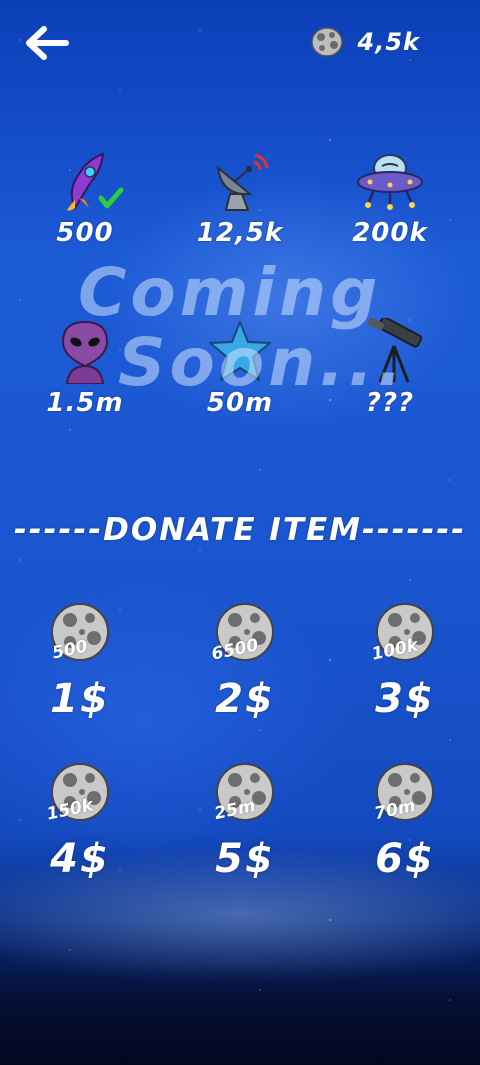 Image resolution: width=480 pixels, height=1065 pixels. I want to click on achievement-satellite: 12,5k, so click(240, 199).